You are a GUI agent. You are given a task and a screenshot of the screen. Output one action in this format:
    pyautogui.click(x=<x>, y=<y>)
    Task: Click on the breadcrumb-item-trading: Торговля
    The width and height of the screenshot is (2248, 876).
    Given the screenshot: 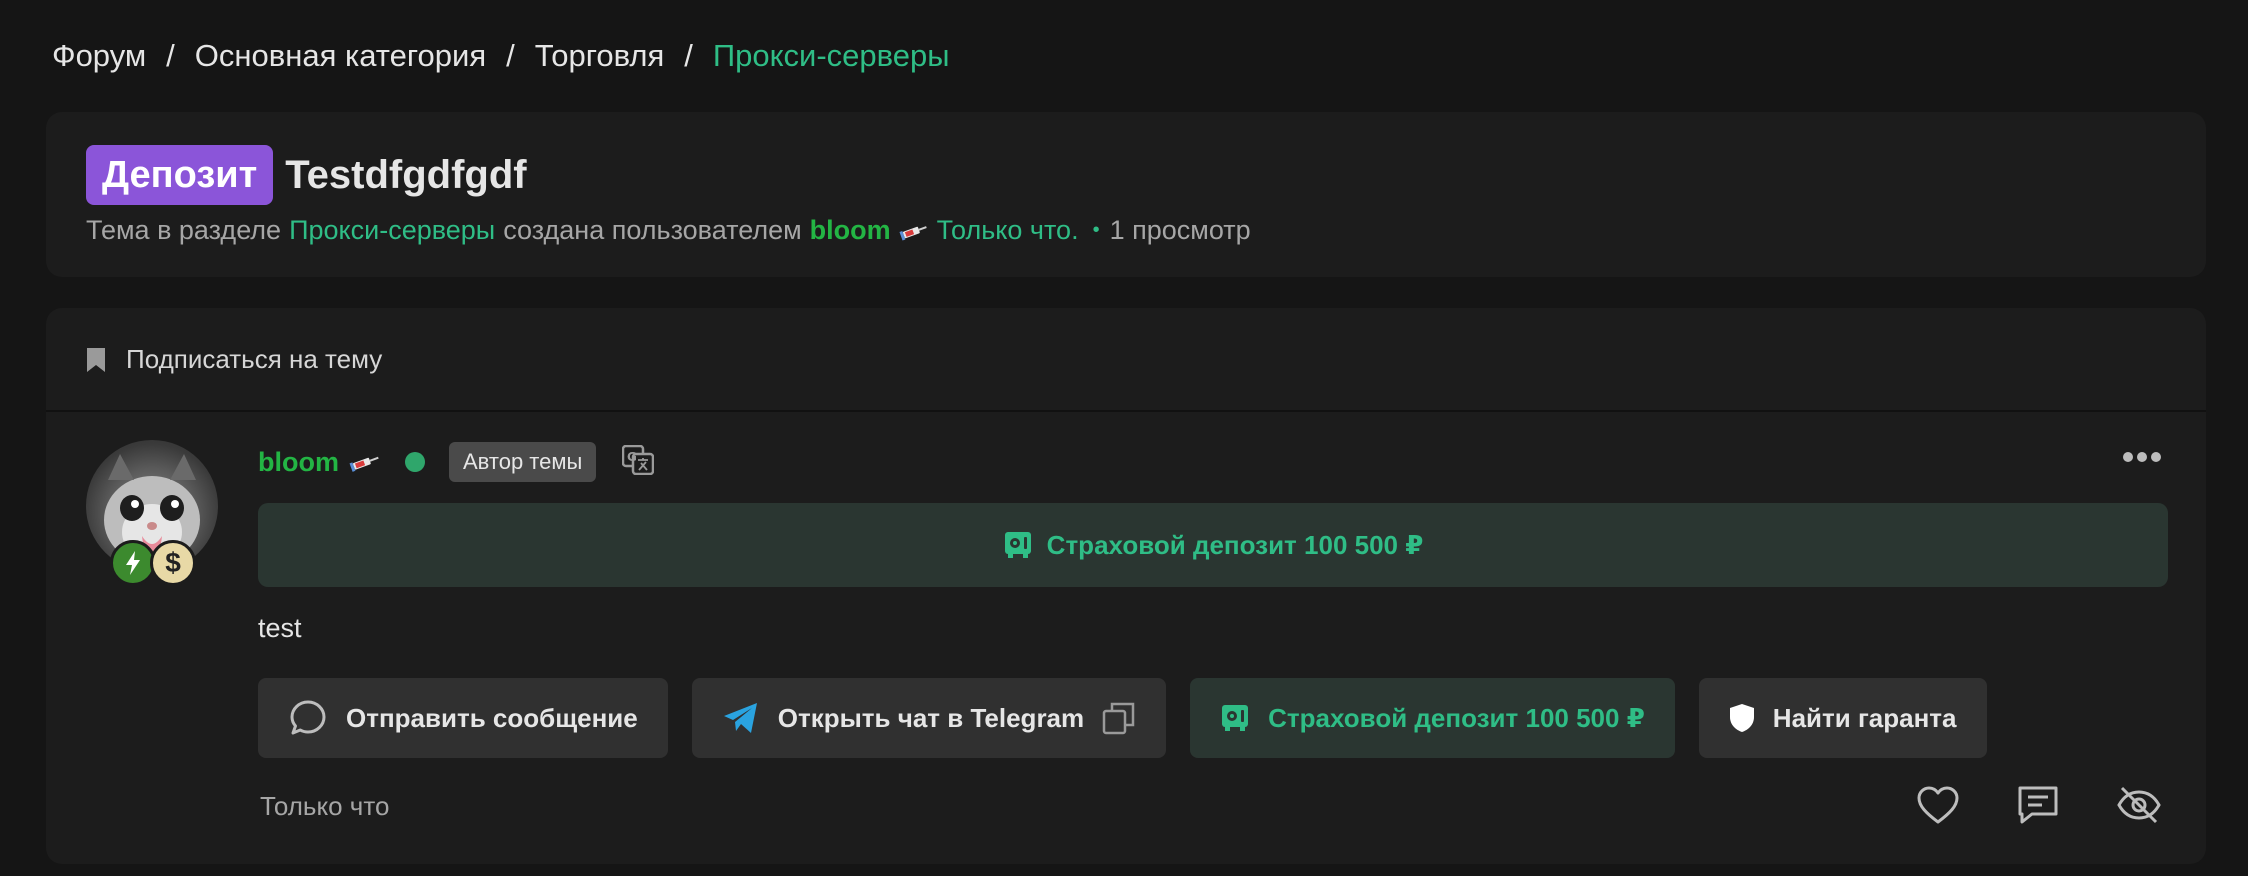 What is the action you would take?
    pyautogui.click(x=600, y=56)
    